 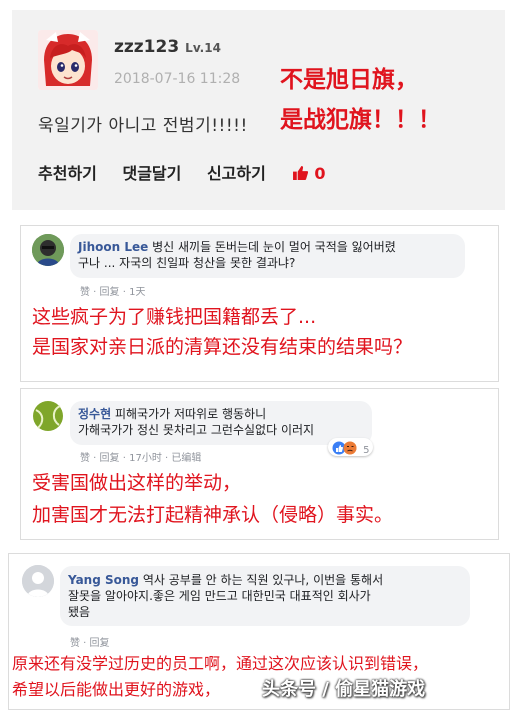 What do you see at coordinates (113, 247) in the screenshot?
I see `commenter-name-1: Jihoon Lee` at bounding box center [113, 247].